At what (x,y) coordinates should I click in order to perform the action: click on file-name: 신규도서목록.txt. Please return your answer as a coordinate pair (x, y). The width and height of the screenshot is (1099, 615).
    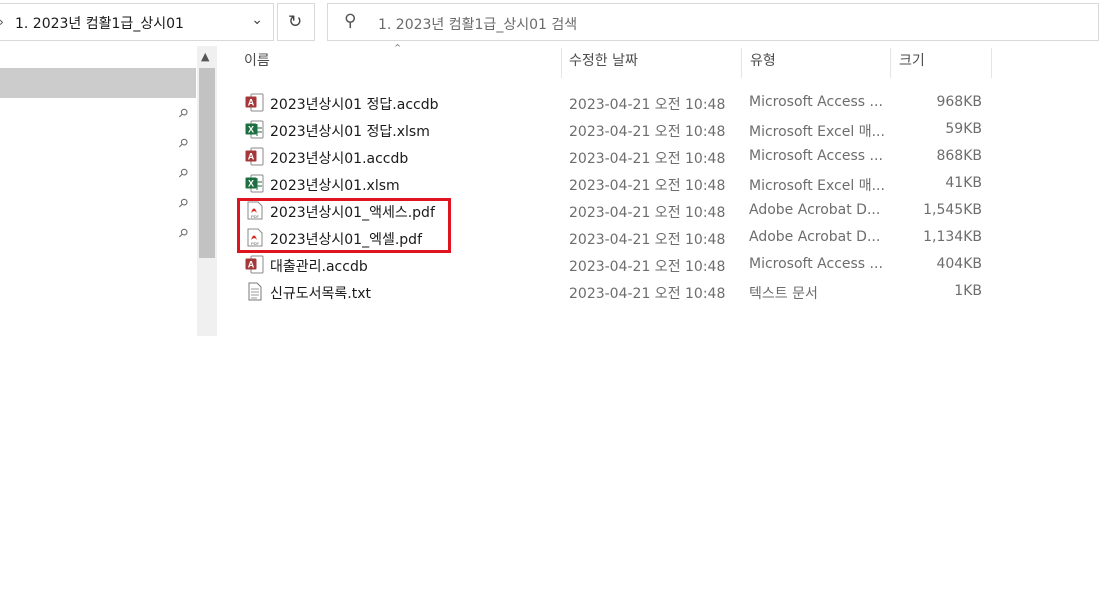
    Looking at the image, I should click on (320, 293).